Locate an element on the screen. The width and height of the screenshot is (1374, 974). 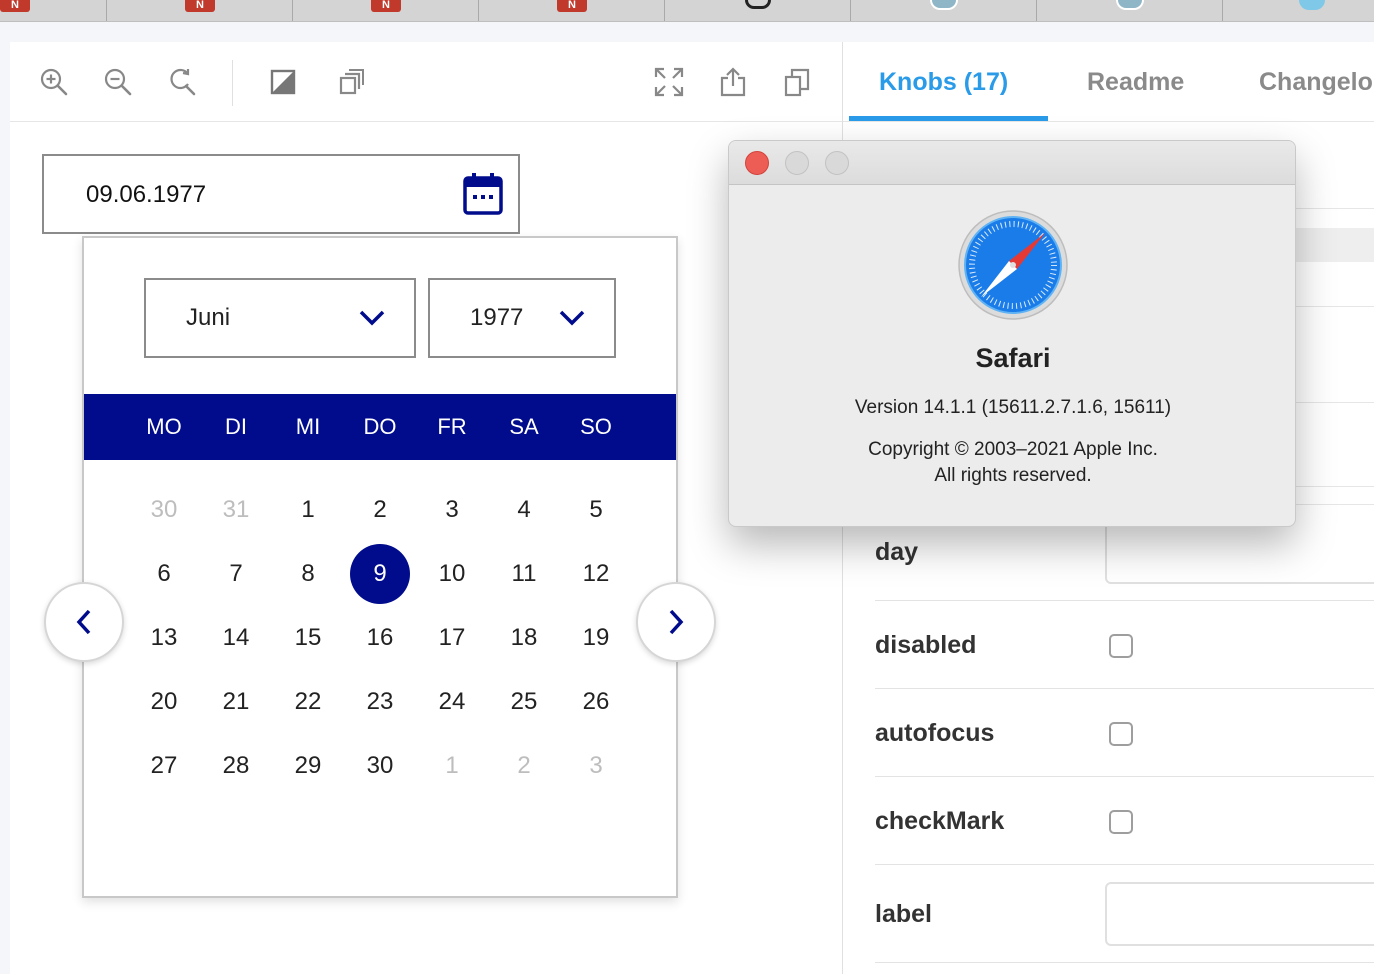
date-input is located at coordinates (254, 195).